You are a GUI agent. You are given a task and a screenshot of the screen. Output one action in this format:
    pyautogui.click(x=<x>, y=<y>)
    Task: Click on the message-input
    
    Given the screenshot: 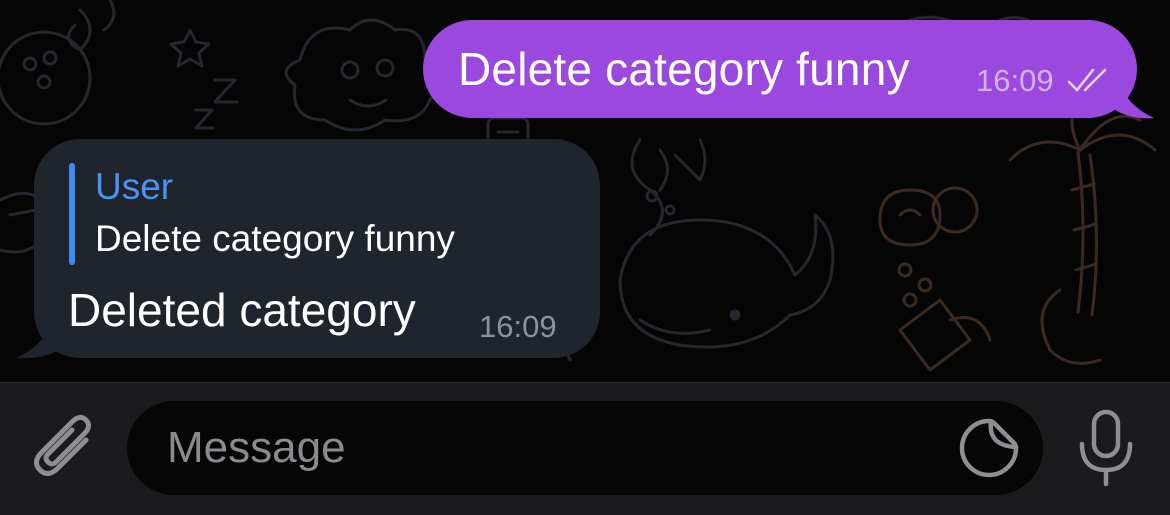 What is the action you would take?
    pyautogui.click(x=547, y=448)
    